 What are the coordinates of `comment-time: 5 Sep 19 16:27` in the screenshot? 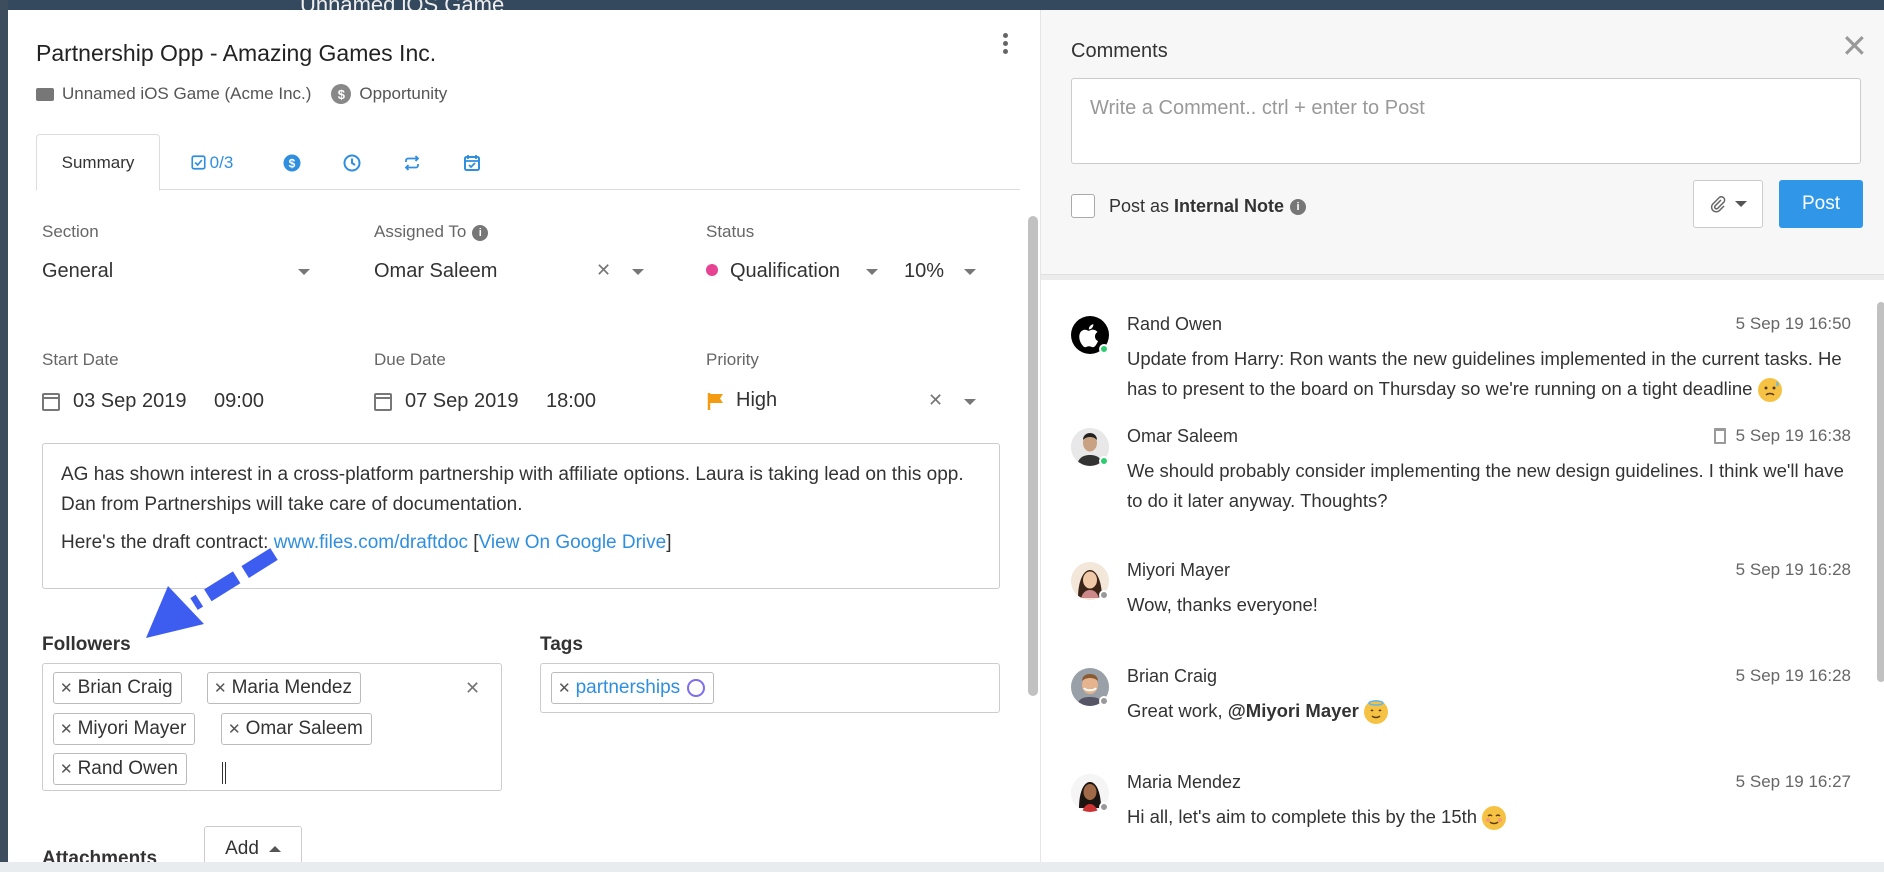 It's located at (1793, 782).